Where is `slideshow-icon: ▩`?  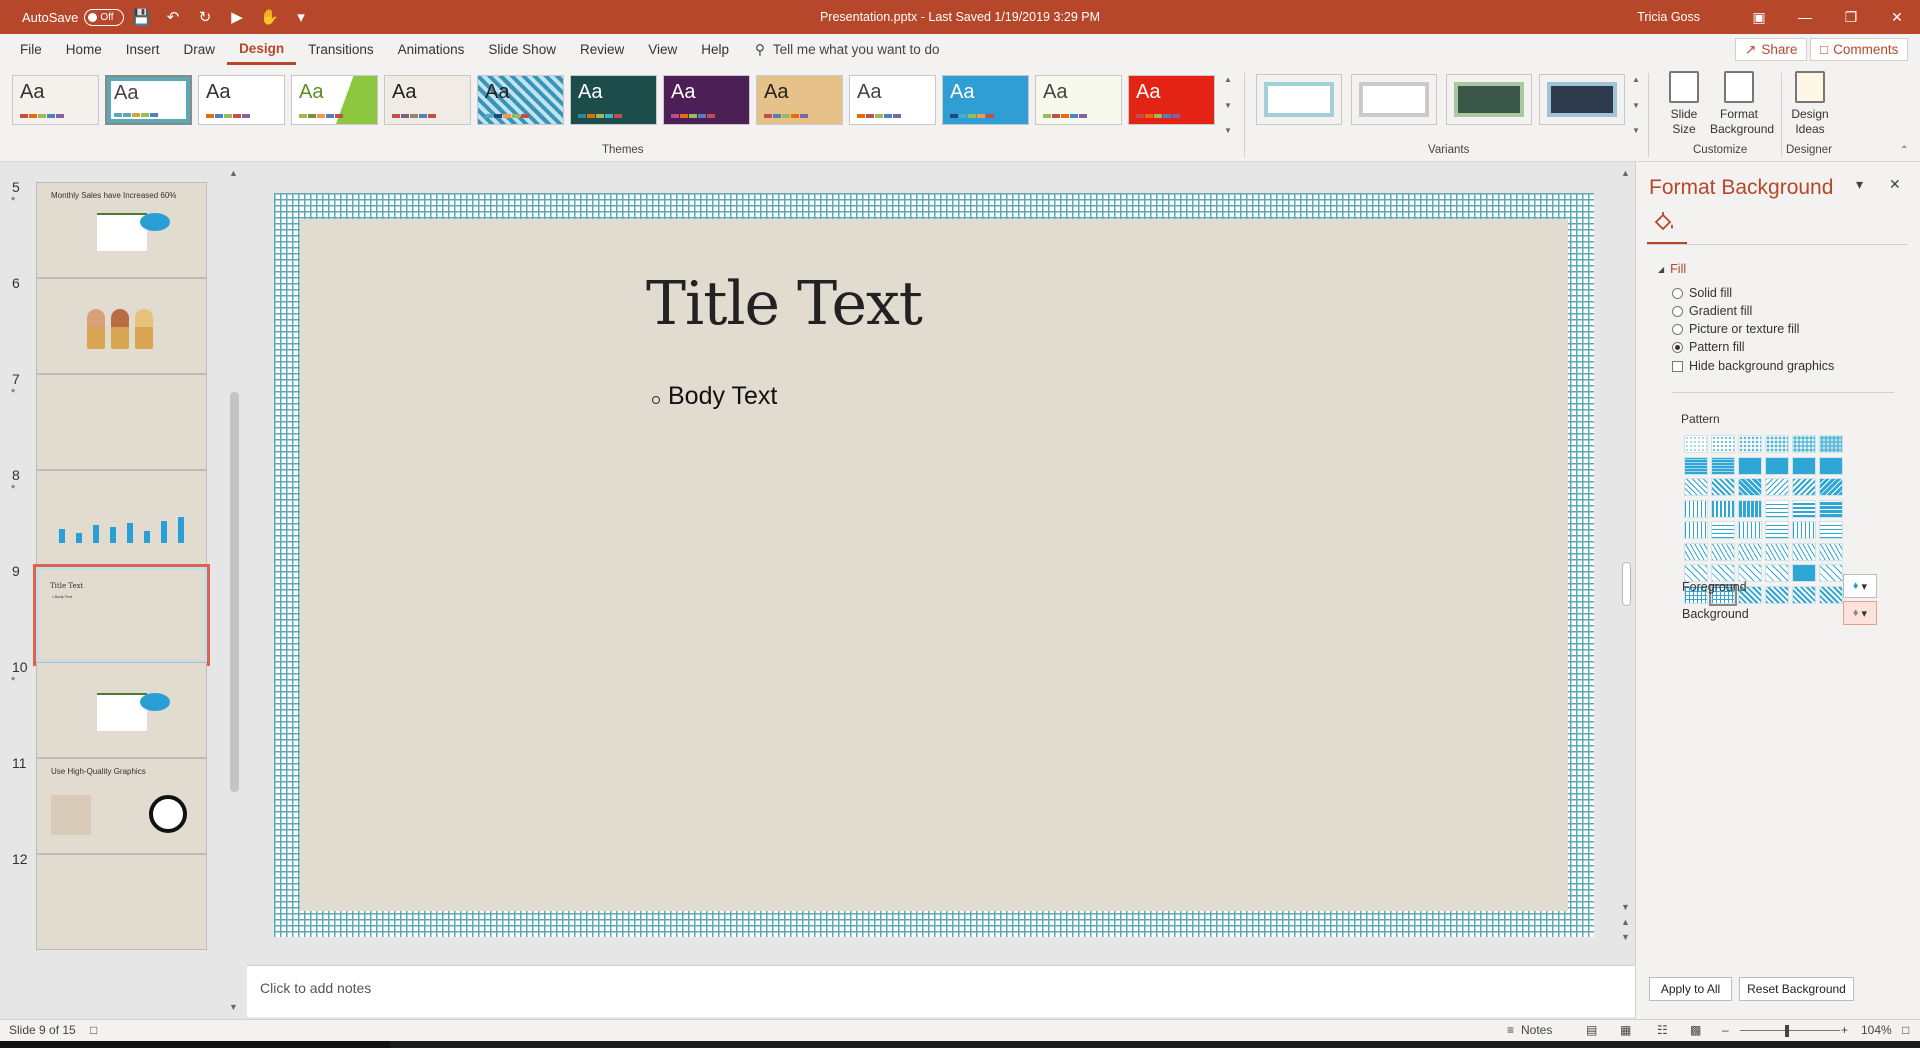
slideshow-icon: ▩ is located at coordinates (1695, 1030).